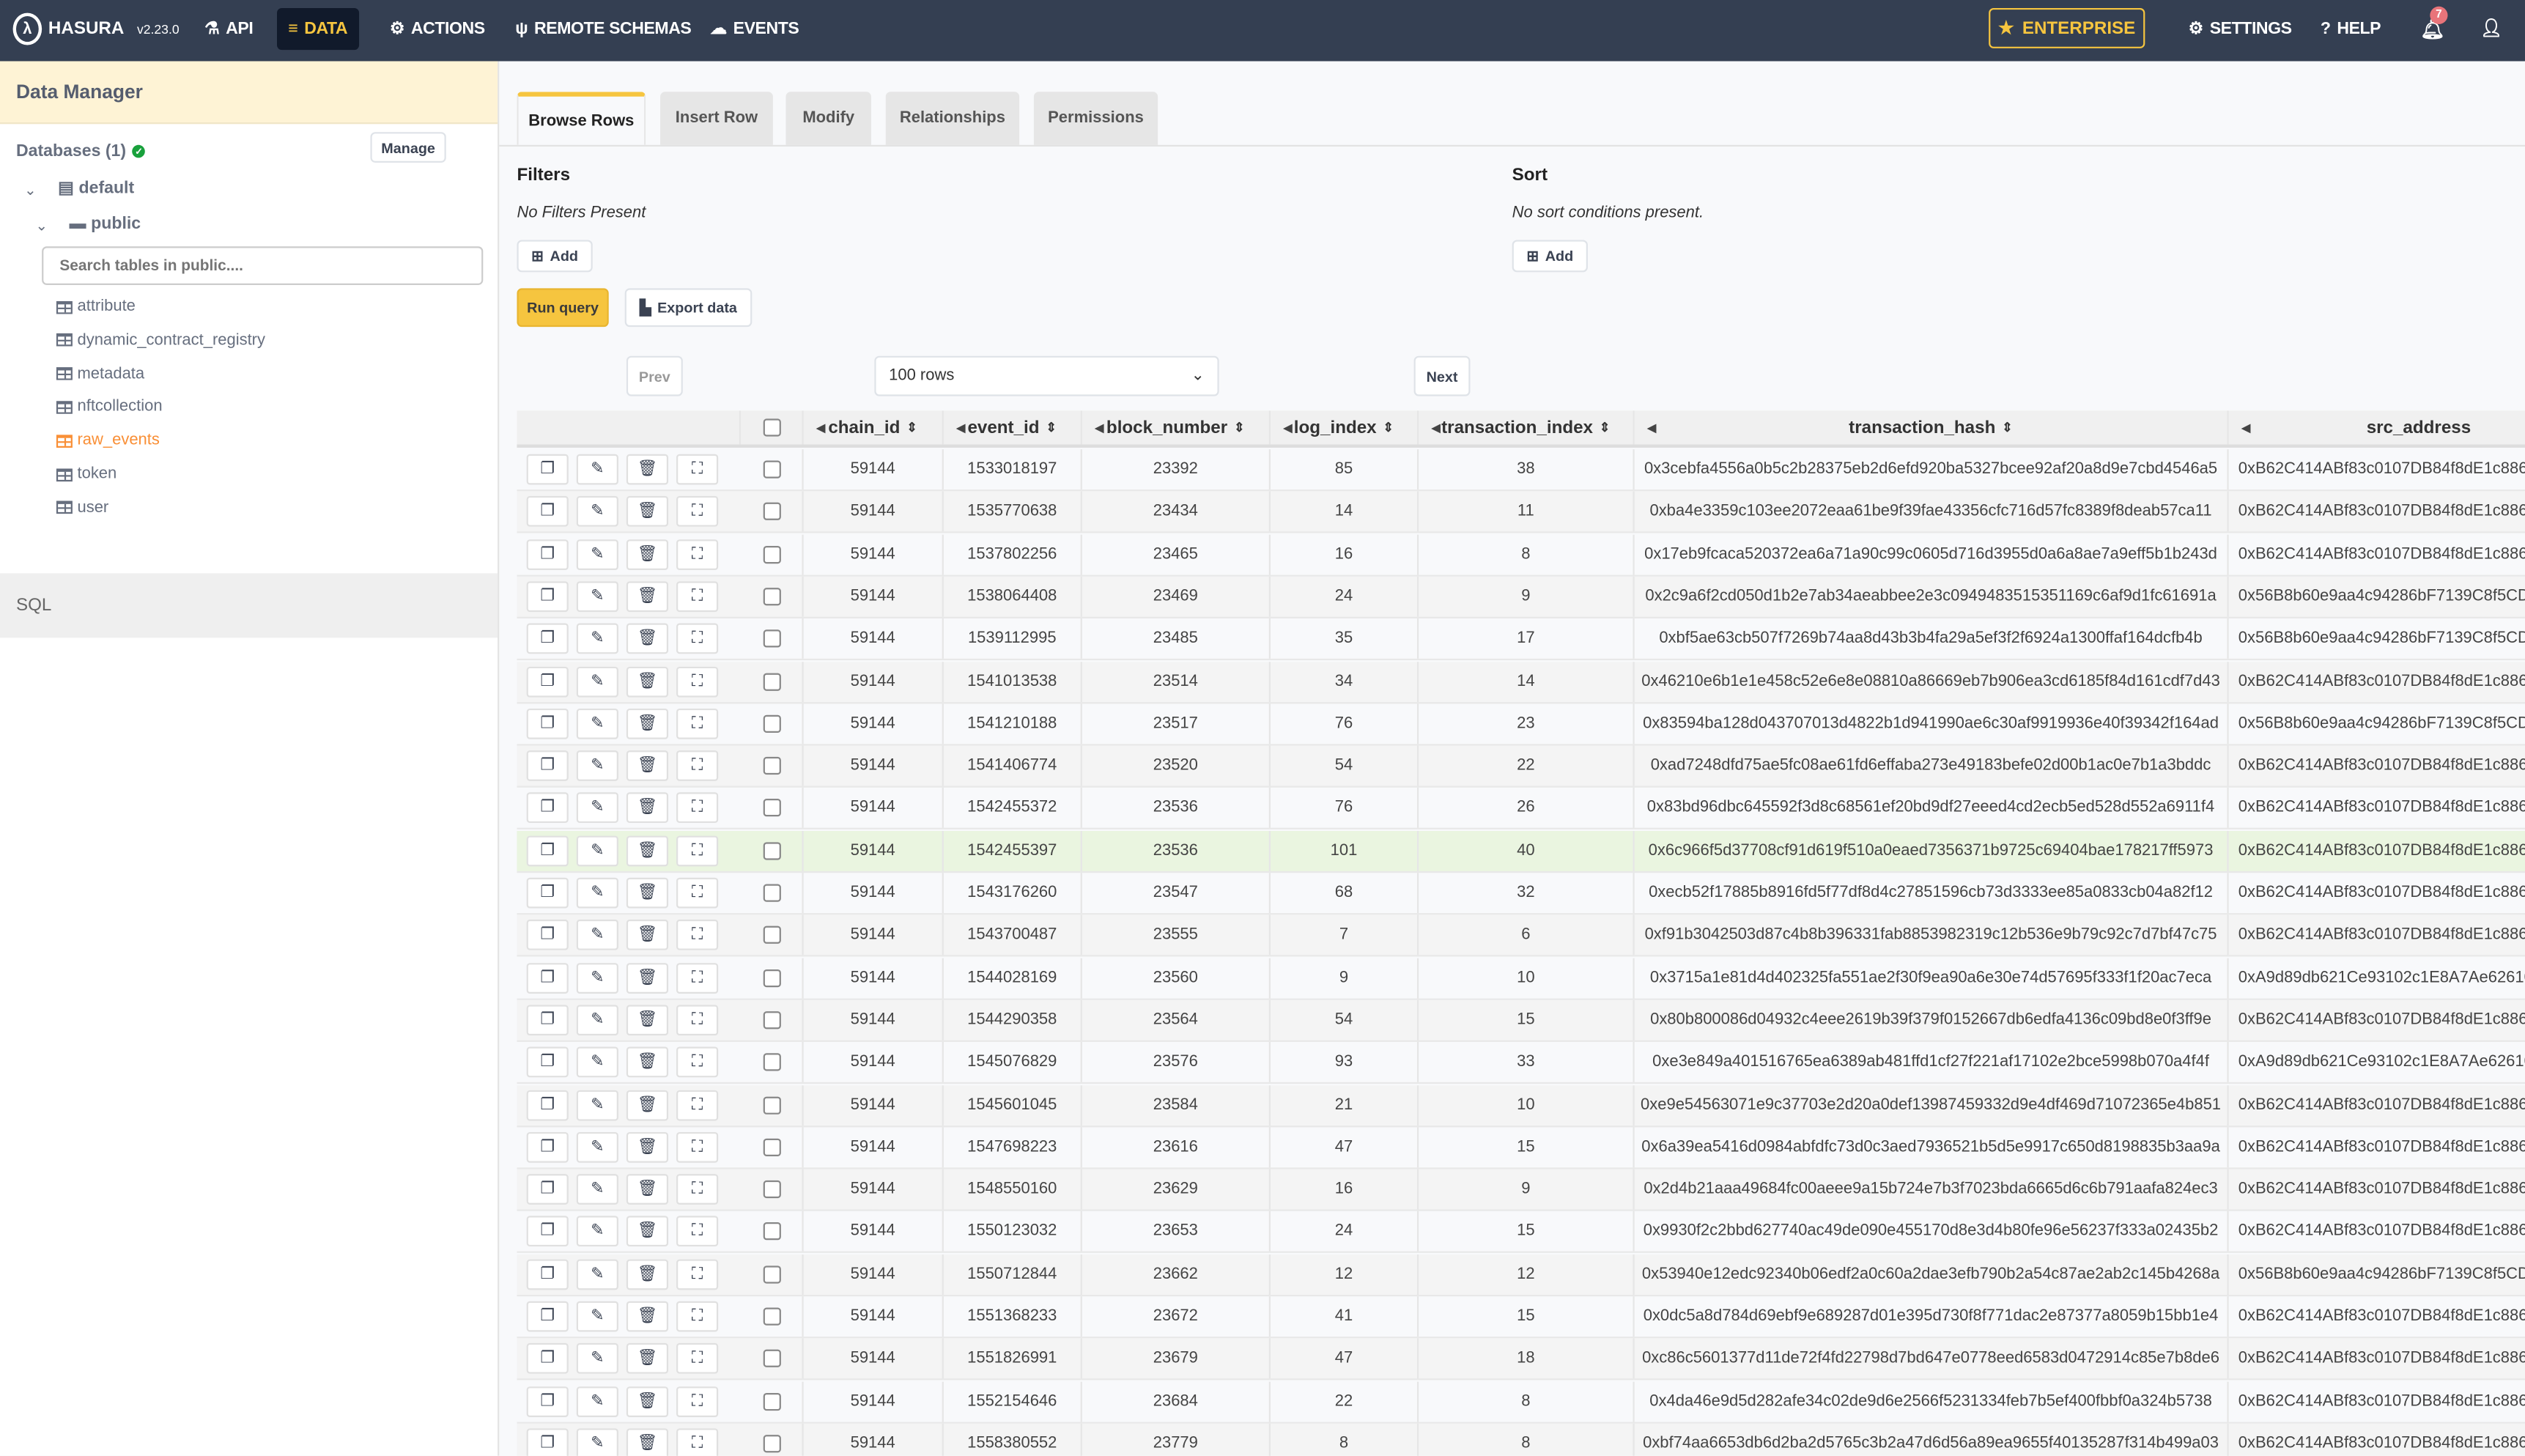 The width and height of the screenshot is (2525, 1456). I want to click on cell-event-id: 1551826991, so click(1013, 1358).